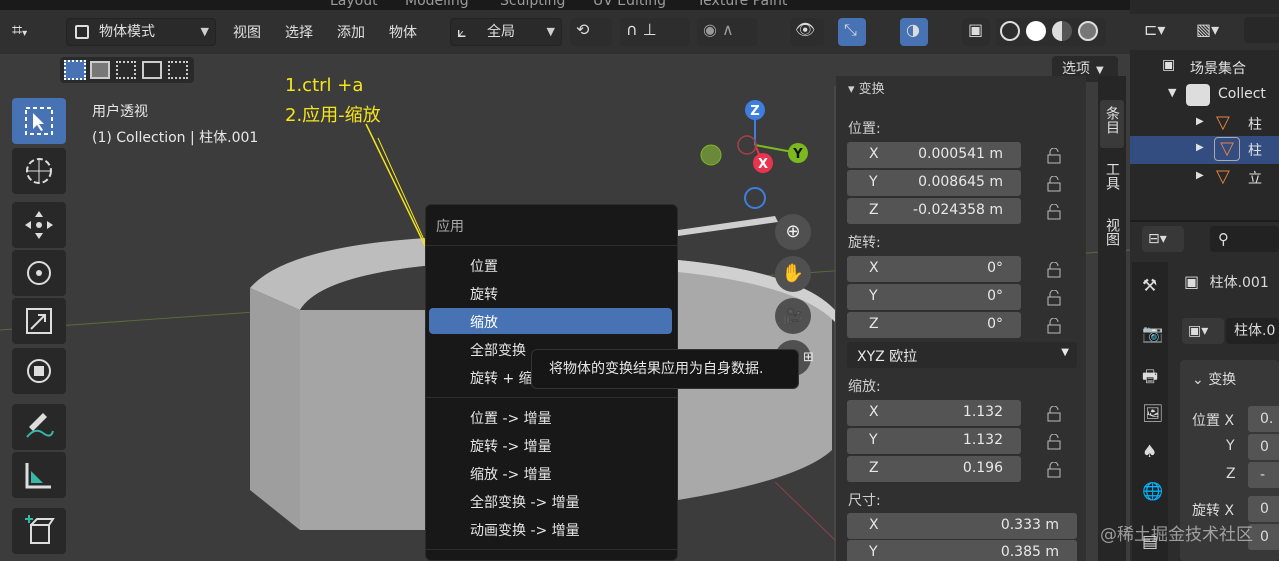  I want to click on prop-location-y-field: 0, so click(1263, 447).